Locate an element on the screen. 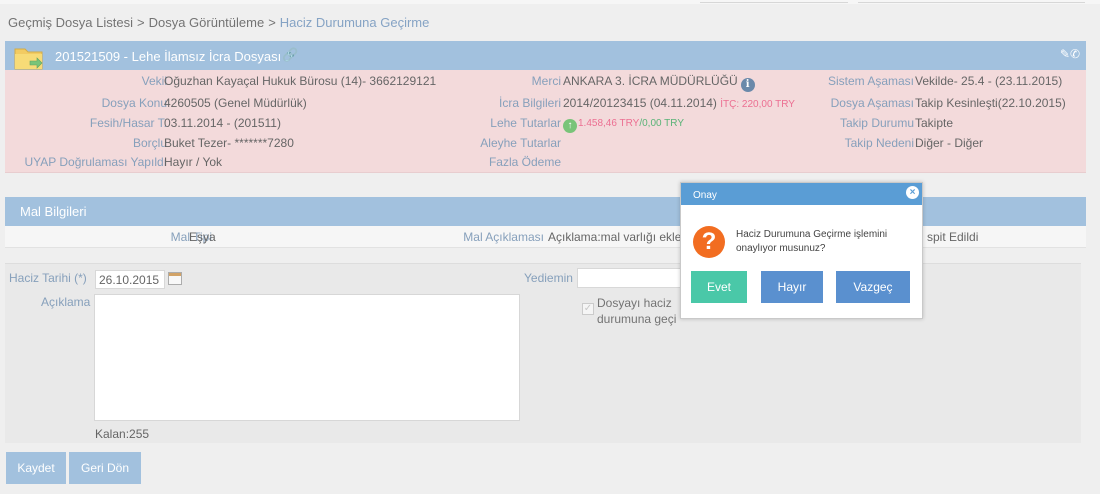  dialog-title: Onay is located at coordinates (705, 195).